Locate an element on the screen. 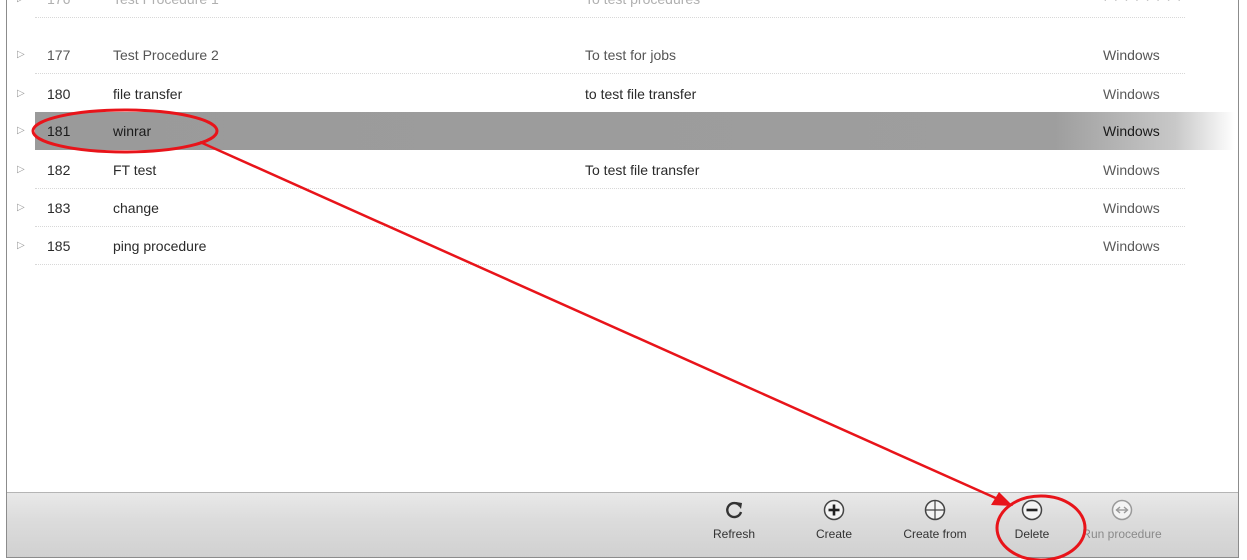  crosshair-circle-icon is located at coordinates (935, 510).